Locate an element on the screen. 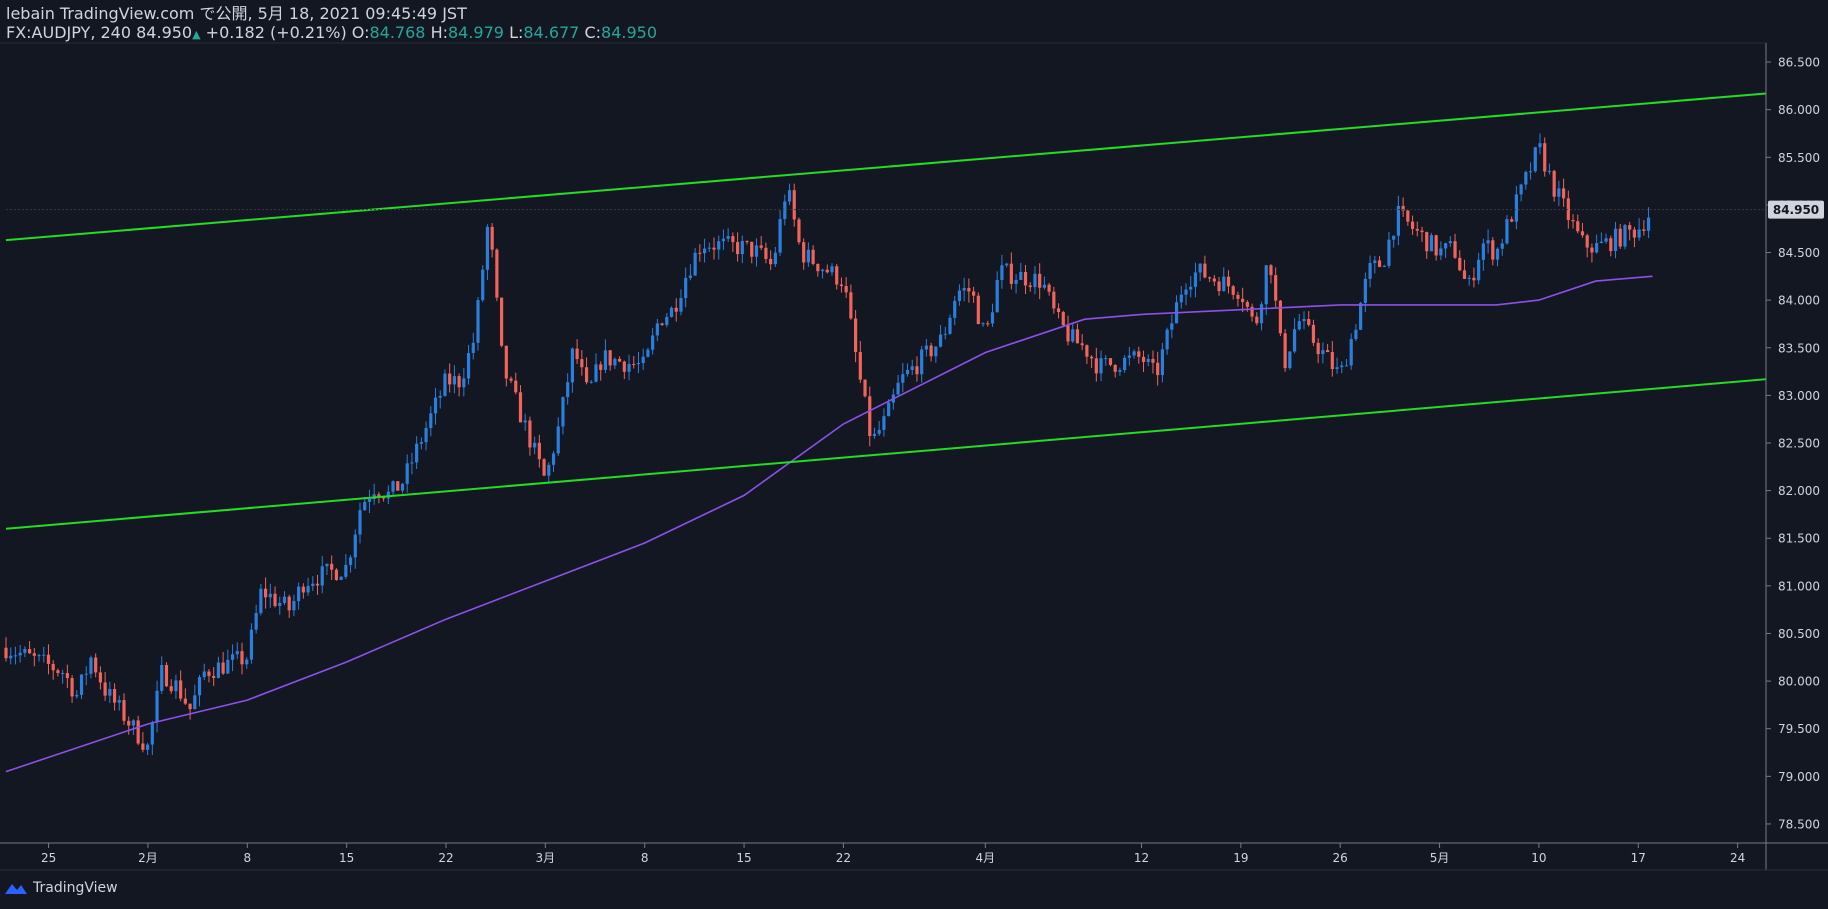 The width and height of the screenshot is (1828, 909). x-tick-label: 3月 is located at coordinates (546, 858).